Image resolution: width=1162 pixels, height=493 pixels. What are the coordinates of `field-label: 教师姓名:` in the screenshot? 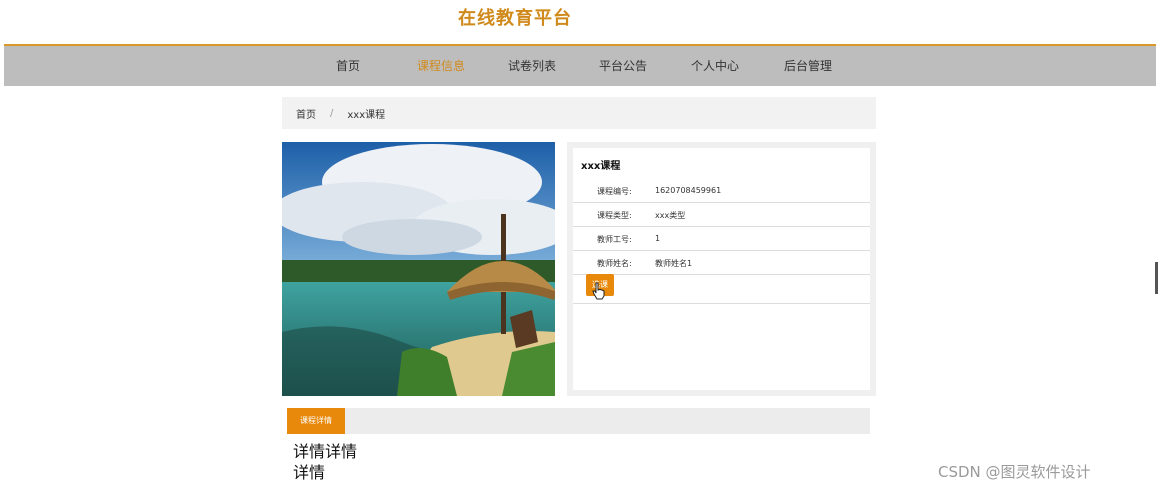 It's located at (614, 263).